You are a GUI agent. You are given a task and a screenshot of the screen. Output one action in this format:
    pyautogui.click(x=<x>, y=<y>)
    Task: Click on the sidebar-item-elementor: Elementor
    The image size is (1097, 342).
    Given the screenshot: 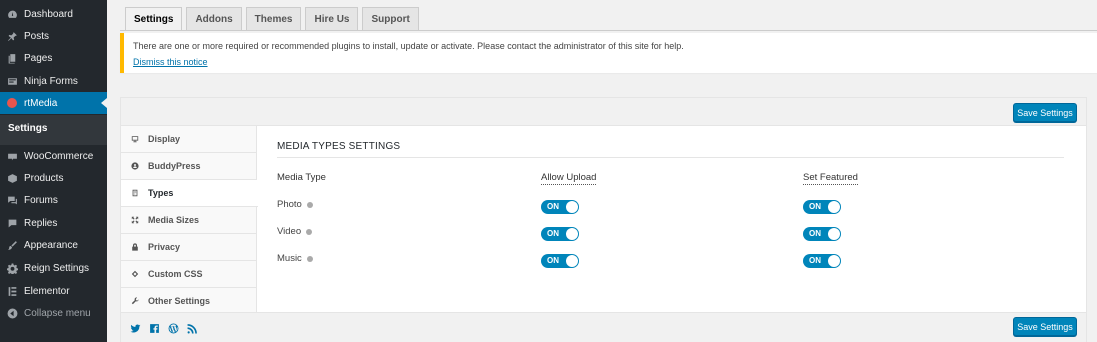 What is the action you would take?
    pyautogui.click(x=53, y=291)
    